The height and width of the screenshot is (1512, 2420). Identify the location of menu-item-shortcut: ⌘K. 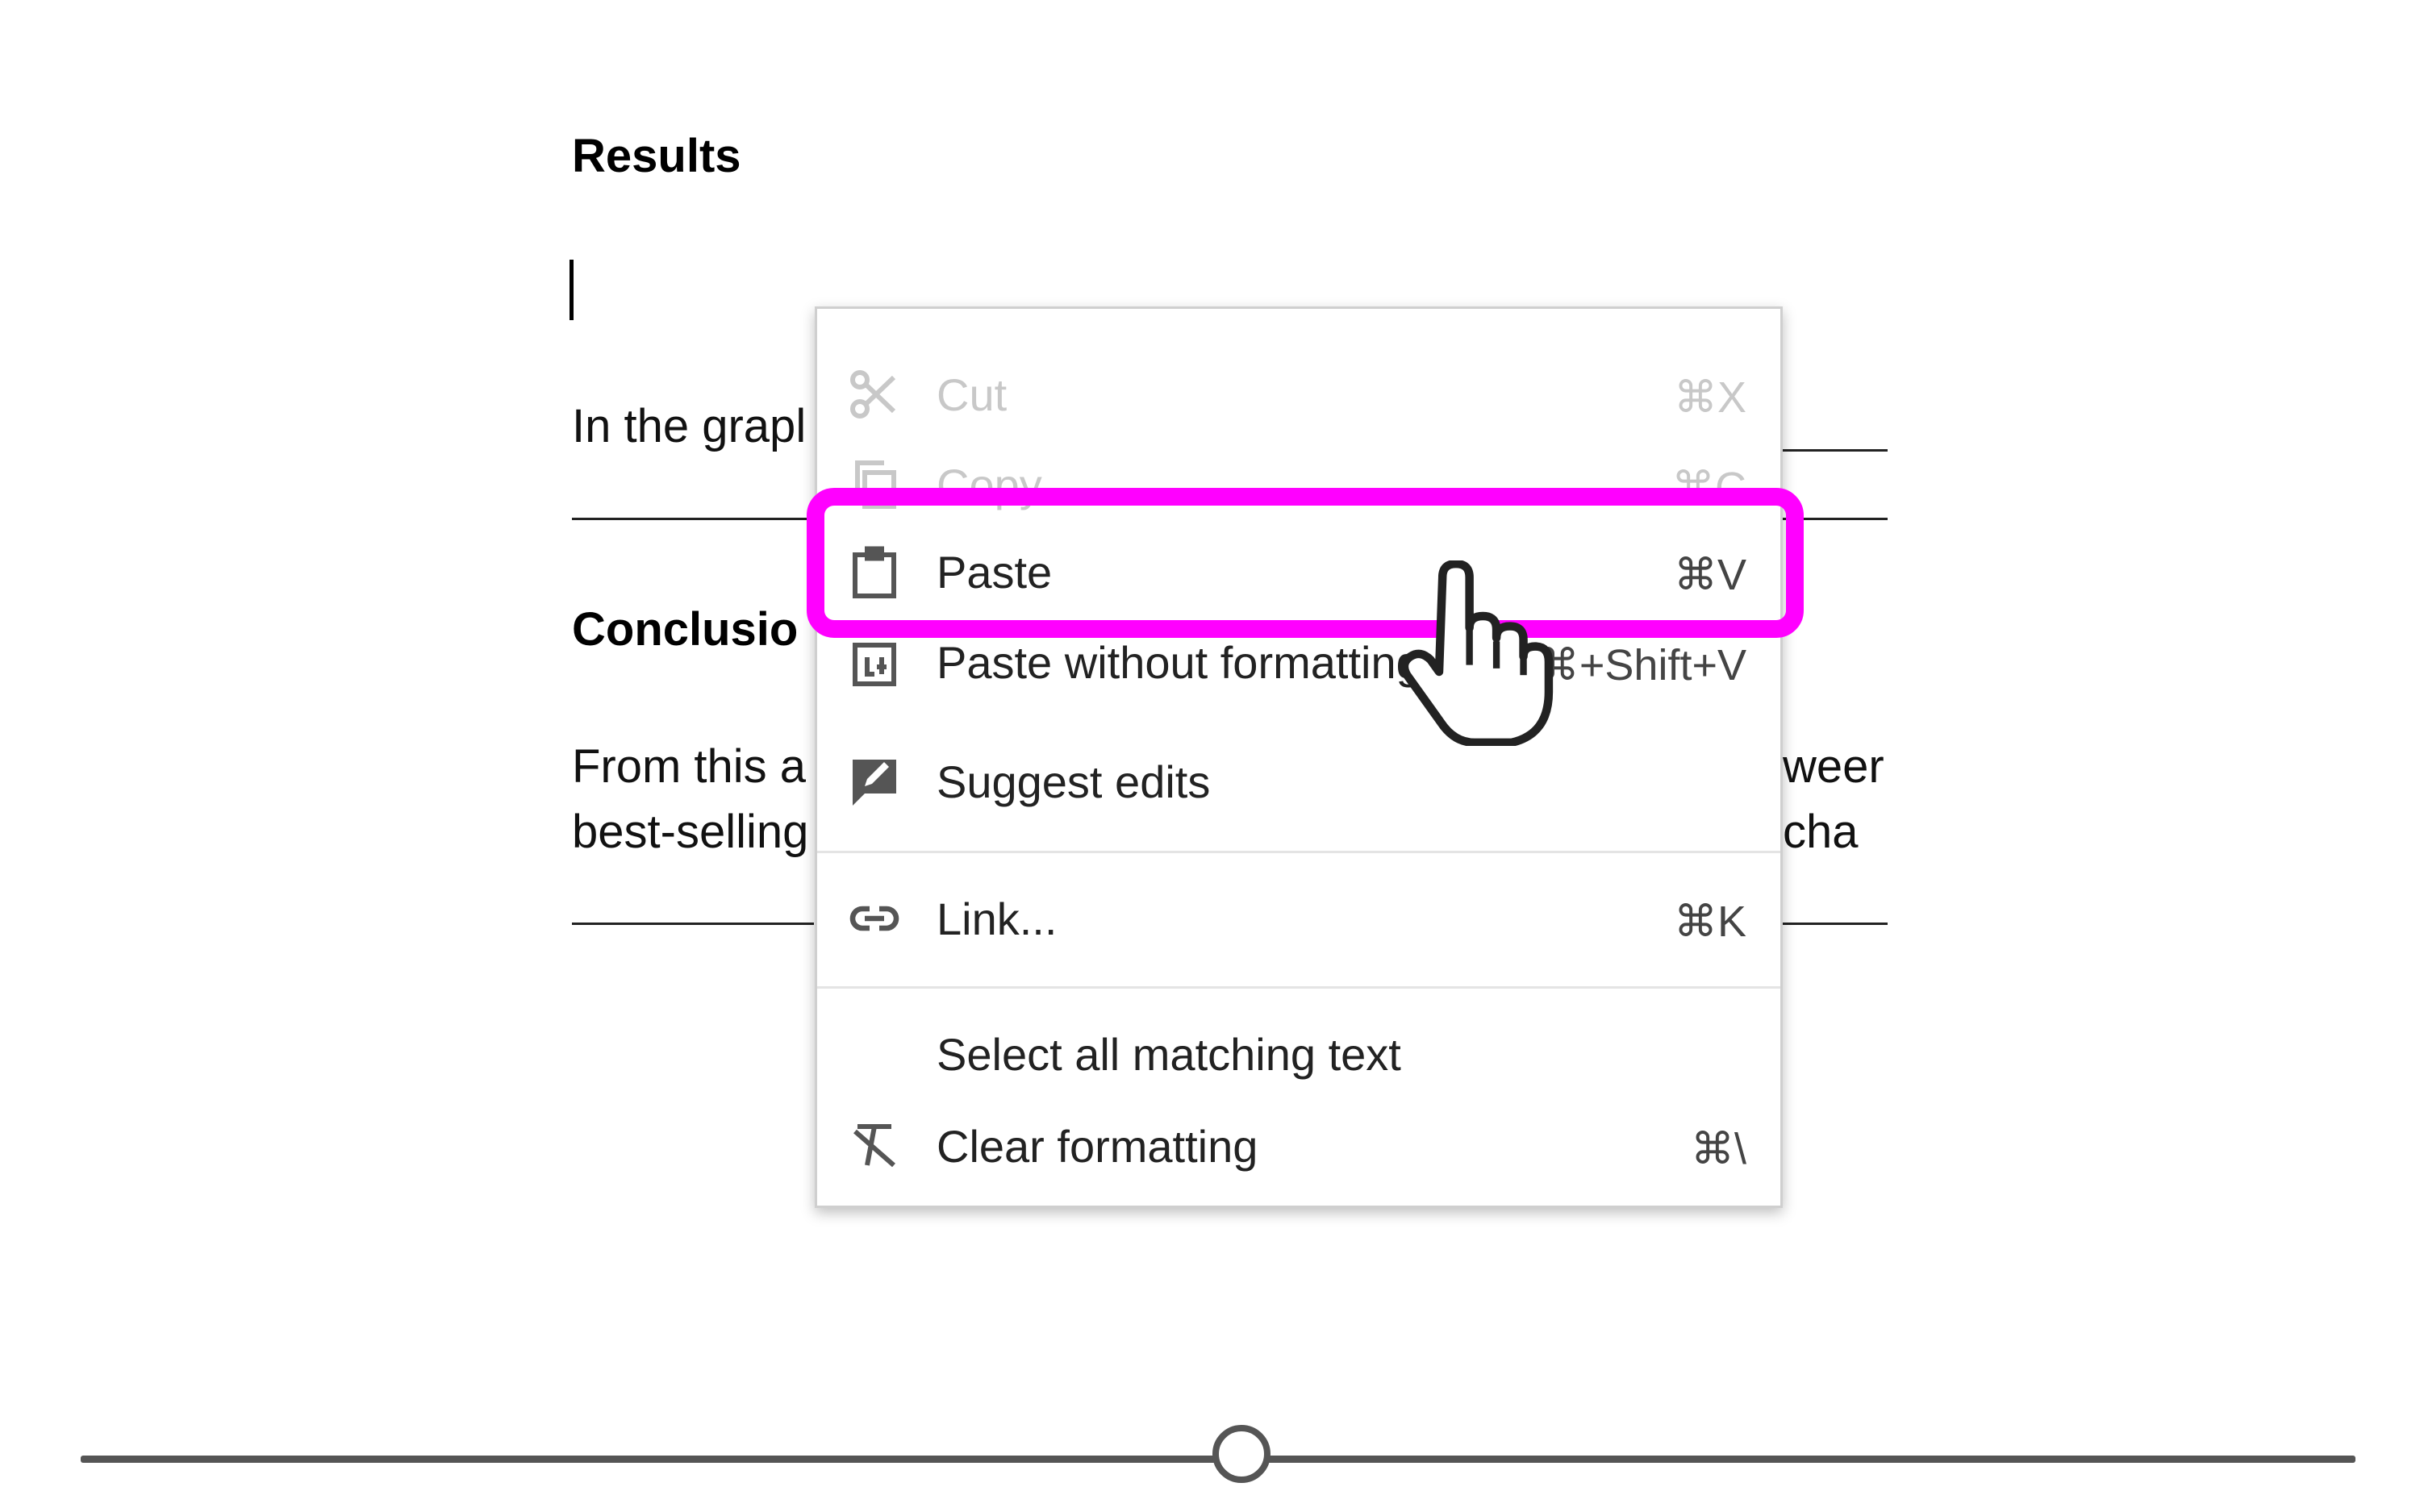
(1709, 922).